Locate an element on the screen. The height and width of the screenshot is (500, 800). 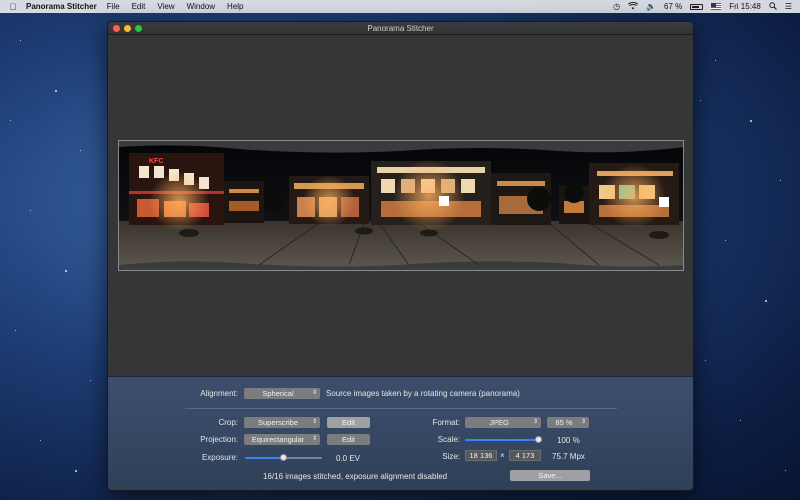
window-title: Panorama Stitcher is located at coordinates (400, 28).